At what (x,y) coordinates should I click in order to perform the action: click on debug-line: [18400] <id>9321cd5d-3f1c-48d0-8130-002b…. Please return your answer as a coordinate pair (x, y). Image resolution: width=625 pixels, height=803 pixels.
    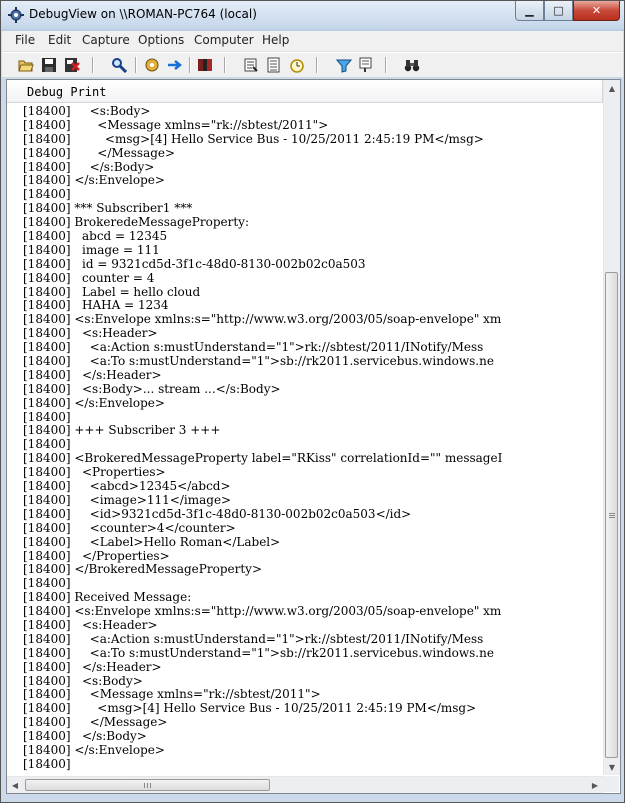
    Looking at the image, I should click on (313, 514).